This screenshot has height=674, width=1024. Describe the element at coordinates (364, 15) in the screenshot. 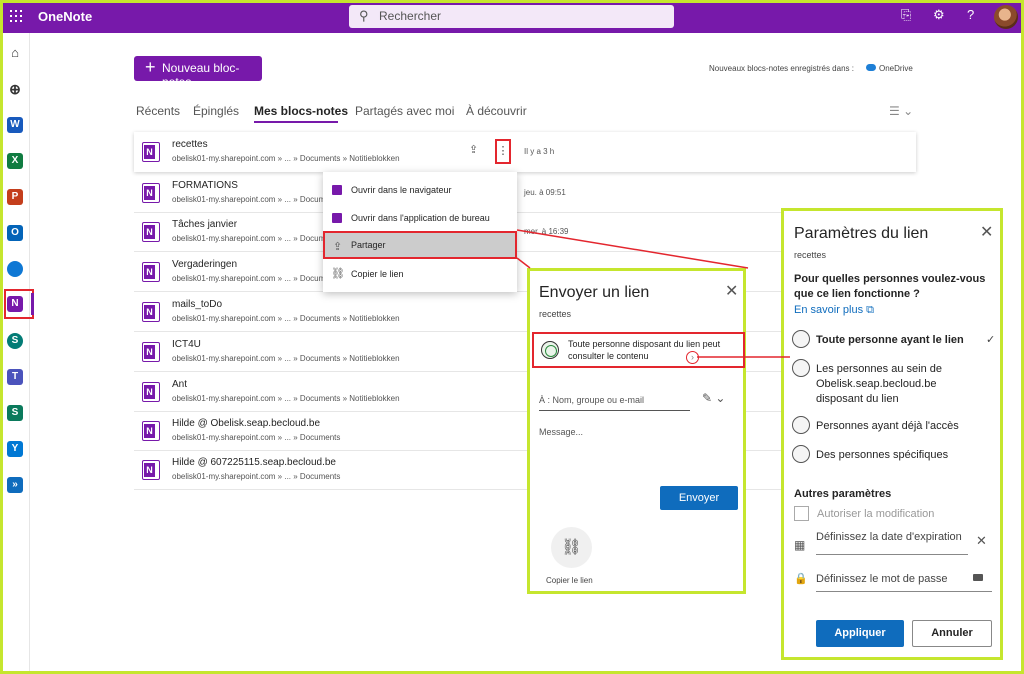

I see `search-icon: ⚲` at that location.